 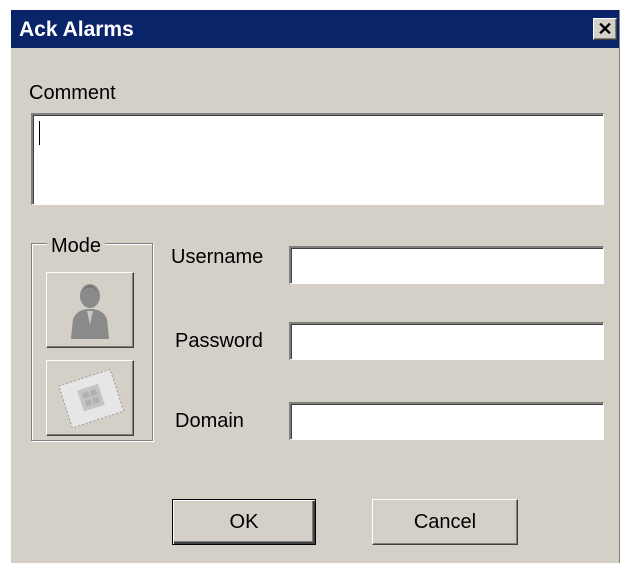 I want to click on close-icon: ✕, so click(x=605, y=29).